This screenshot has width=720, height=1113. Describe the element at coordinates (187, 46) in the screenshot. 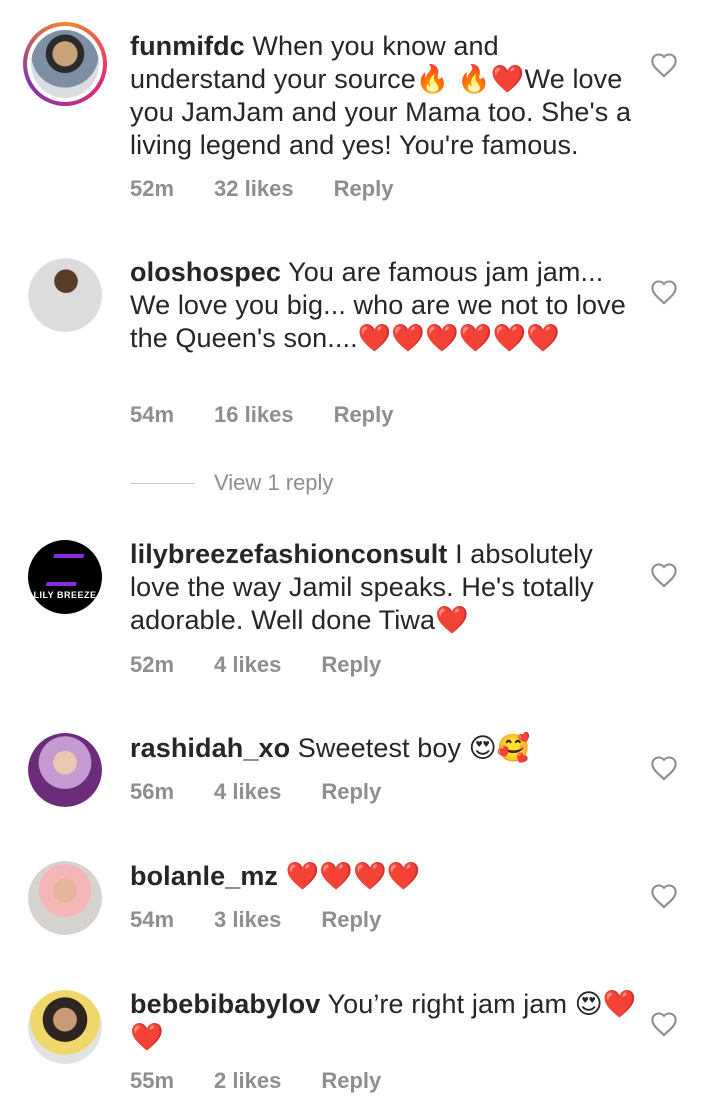

I see `username: funmifdc` at that location.